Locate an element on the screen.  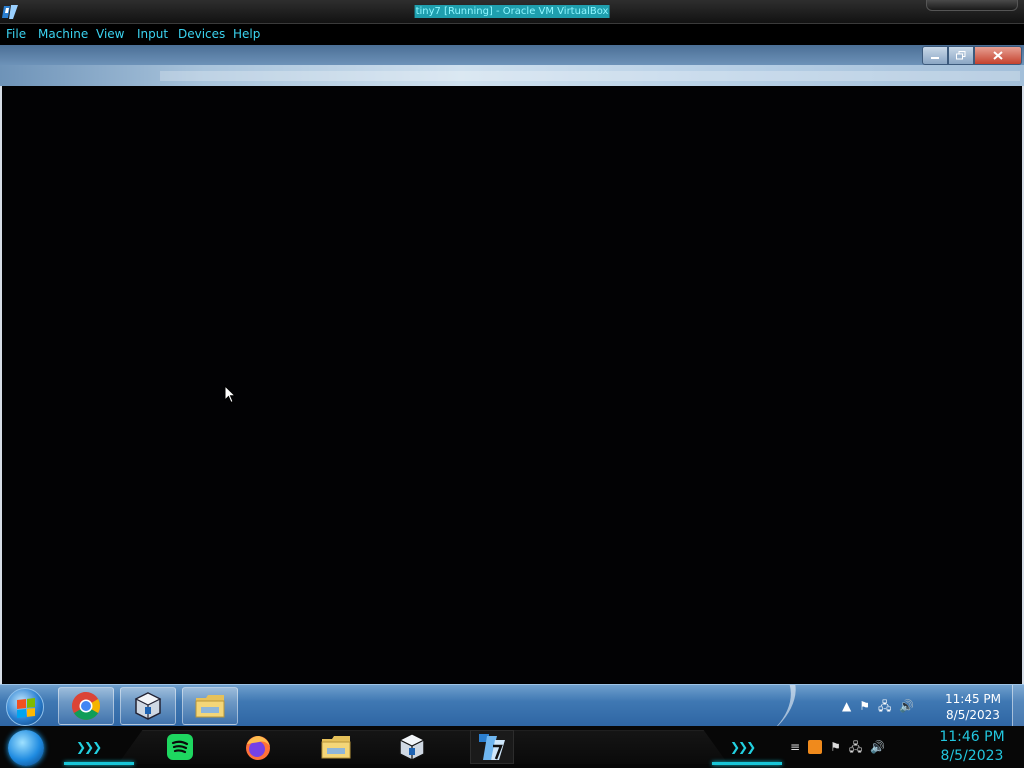
minimize-icon is located at coordinates (935, 57).